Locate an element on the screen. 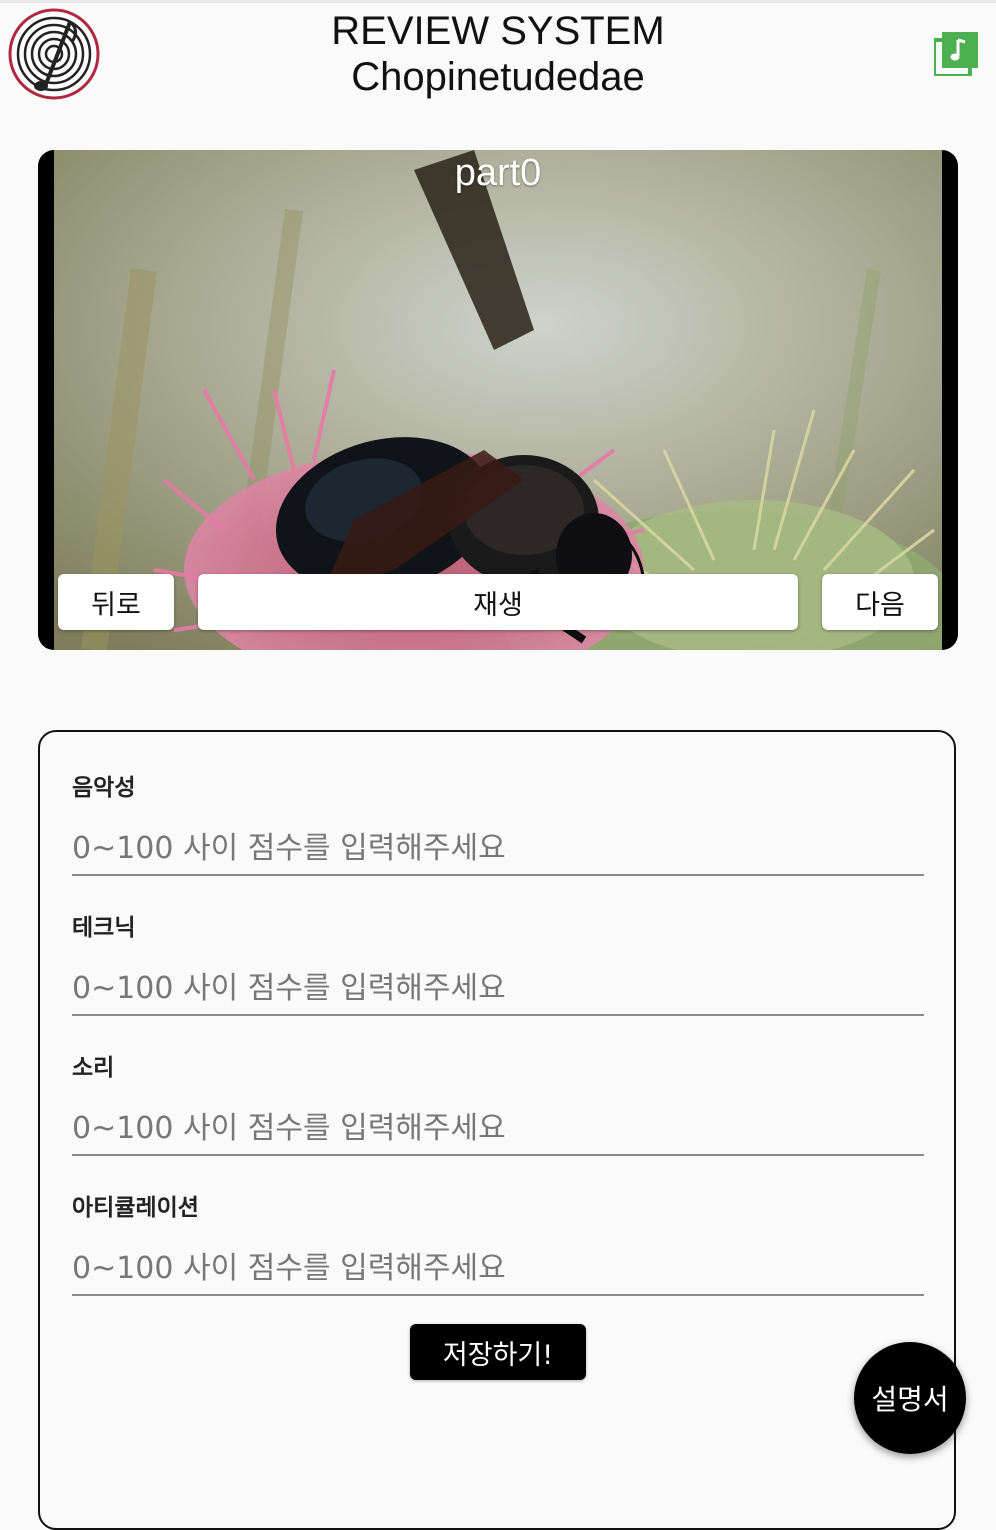 This screenshot has width=996, height=1530. part-label: part0 is located at coordinates (498, 173).